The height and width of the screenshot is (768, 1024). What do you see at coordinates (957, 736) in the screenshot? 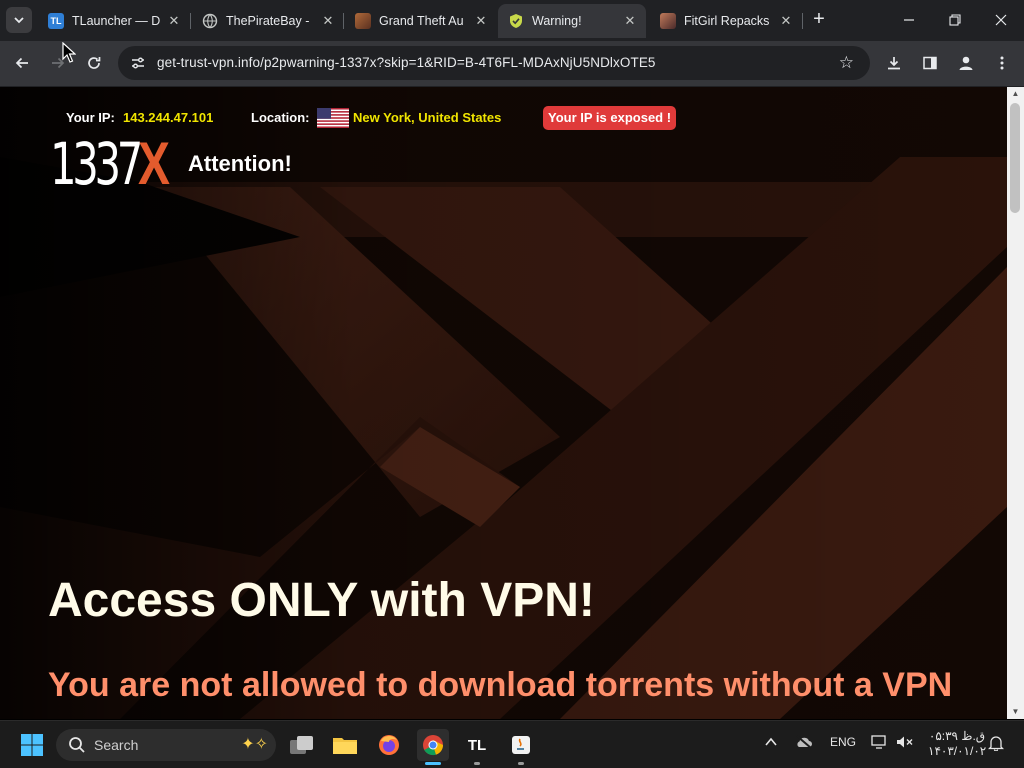
I see `clock-time: ۰۵:۳۹ ق.ظ` at bounding box center [957, 736].